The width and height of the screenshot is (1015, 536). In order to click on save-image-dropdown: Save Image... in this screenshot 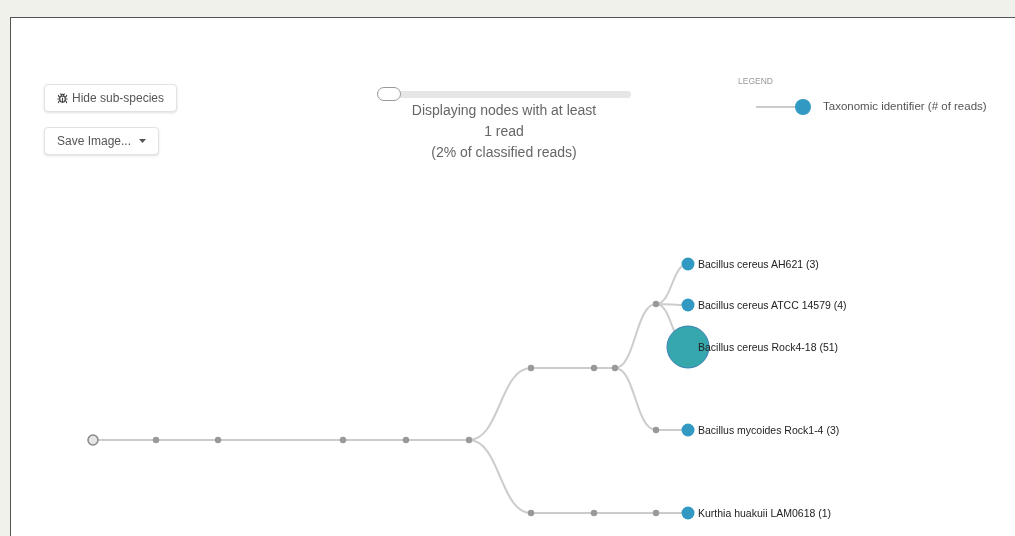, I will do `click(102, 141)`.